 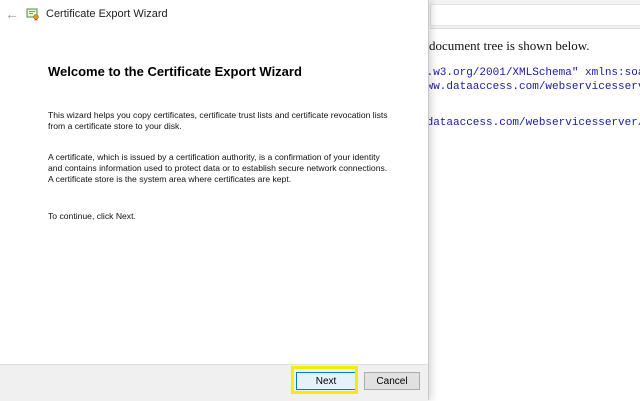 What do you see at coordinates (32, 14) in the screenshot?
I see `certificate-icon` at bounding box center [32, 14].